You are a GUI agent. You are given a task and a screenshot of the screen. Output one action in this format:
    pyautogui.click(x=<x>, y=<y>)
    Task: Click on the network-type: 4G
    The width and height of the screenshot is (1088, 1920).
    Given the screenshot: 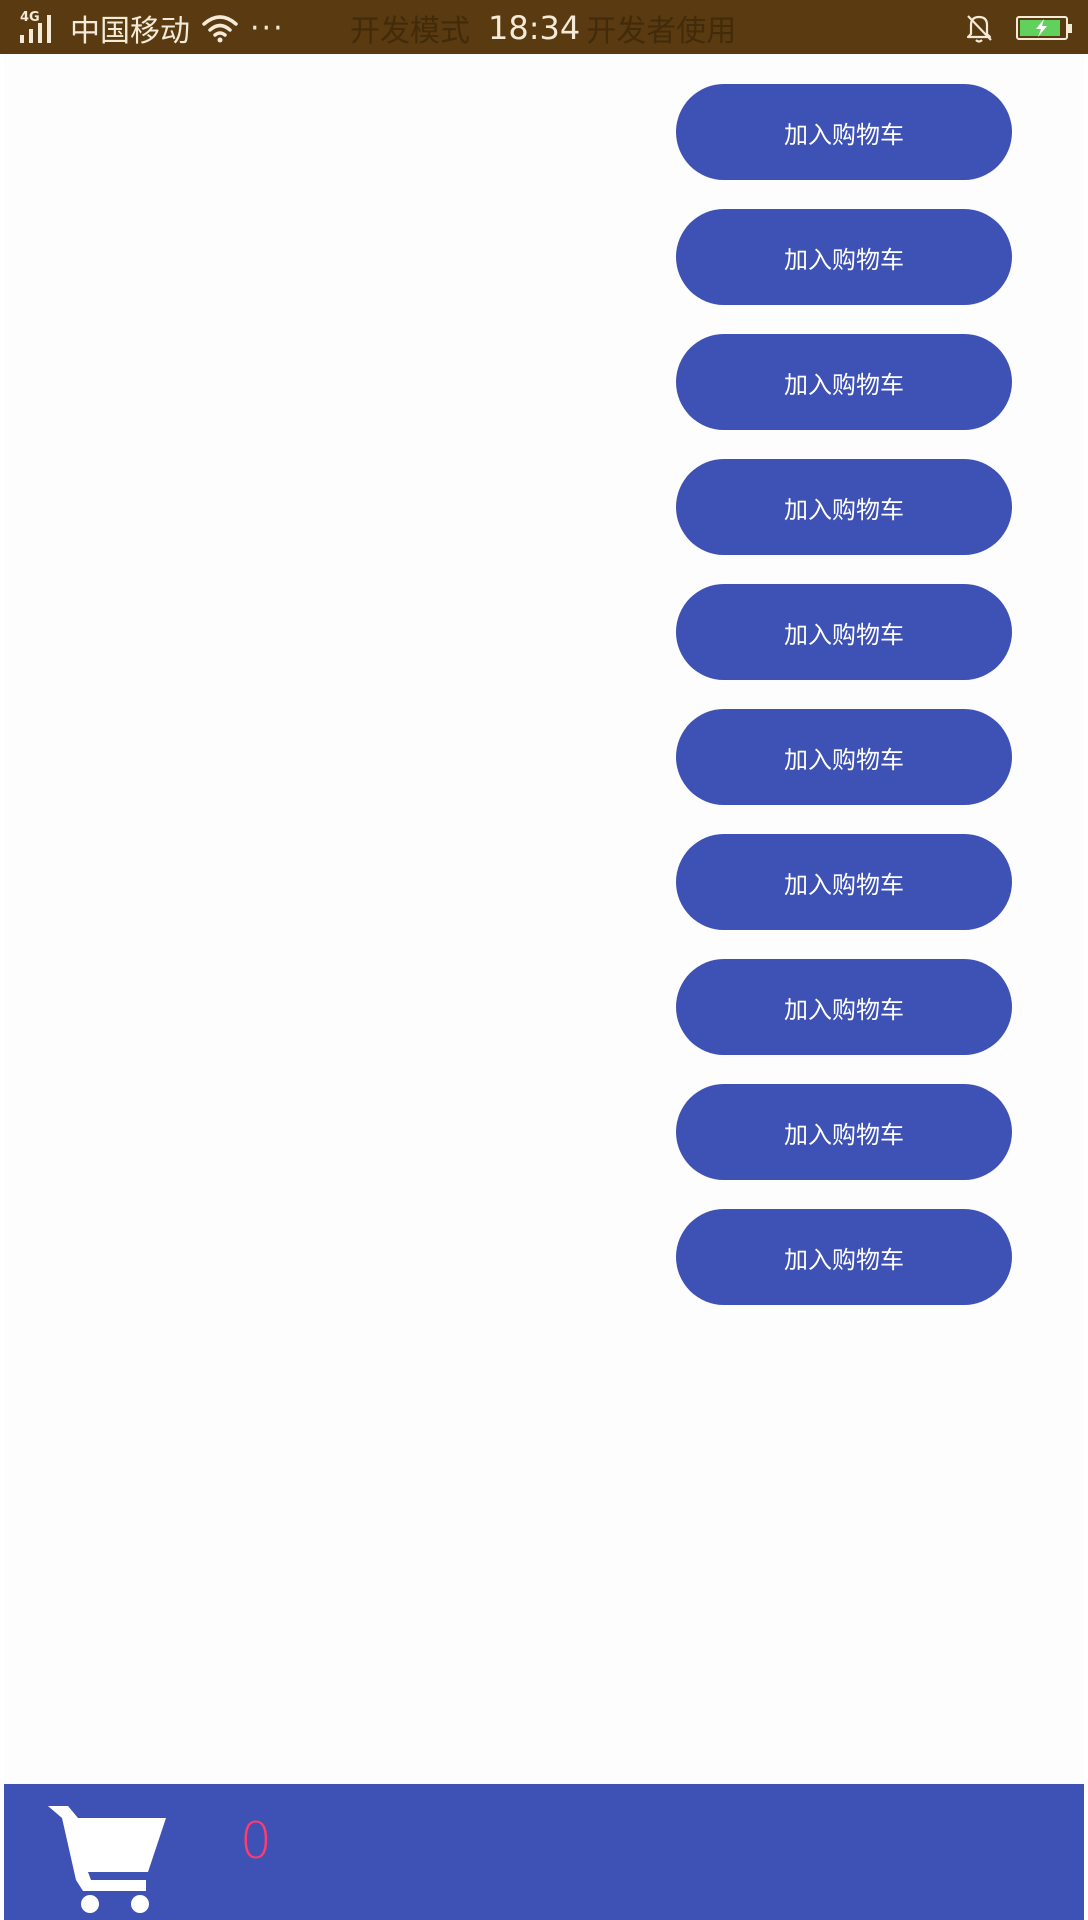 What is the action you would take?
    pyautogui.click(x=30, y=17)
    